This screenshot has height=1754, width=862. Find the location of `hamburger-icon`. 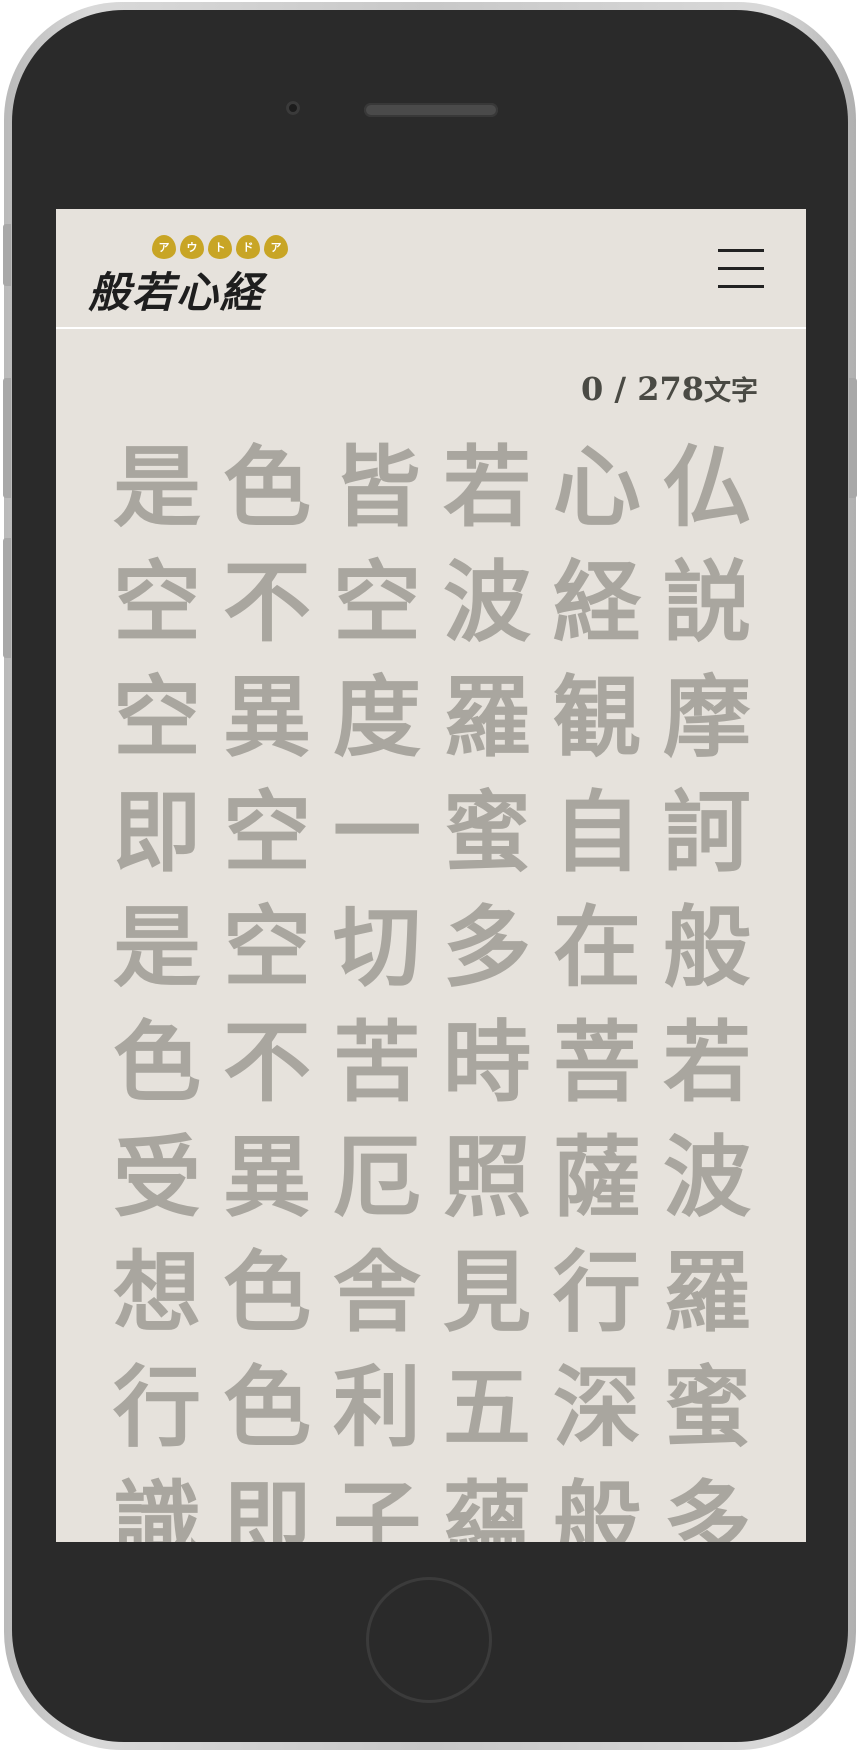

hamburger-icon is located at coordinates (741, 269).